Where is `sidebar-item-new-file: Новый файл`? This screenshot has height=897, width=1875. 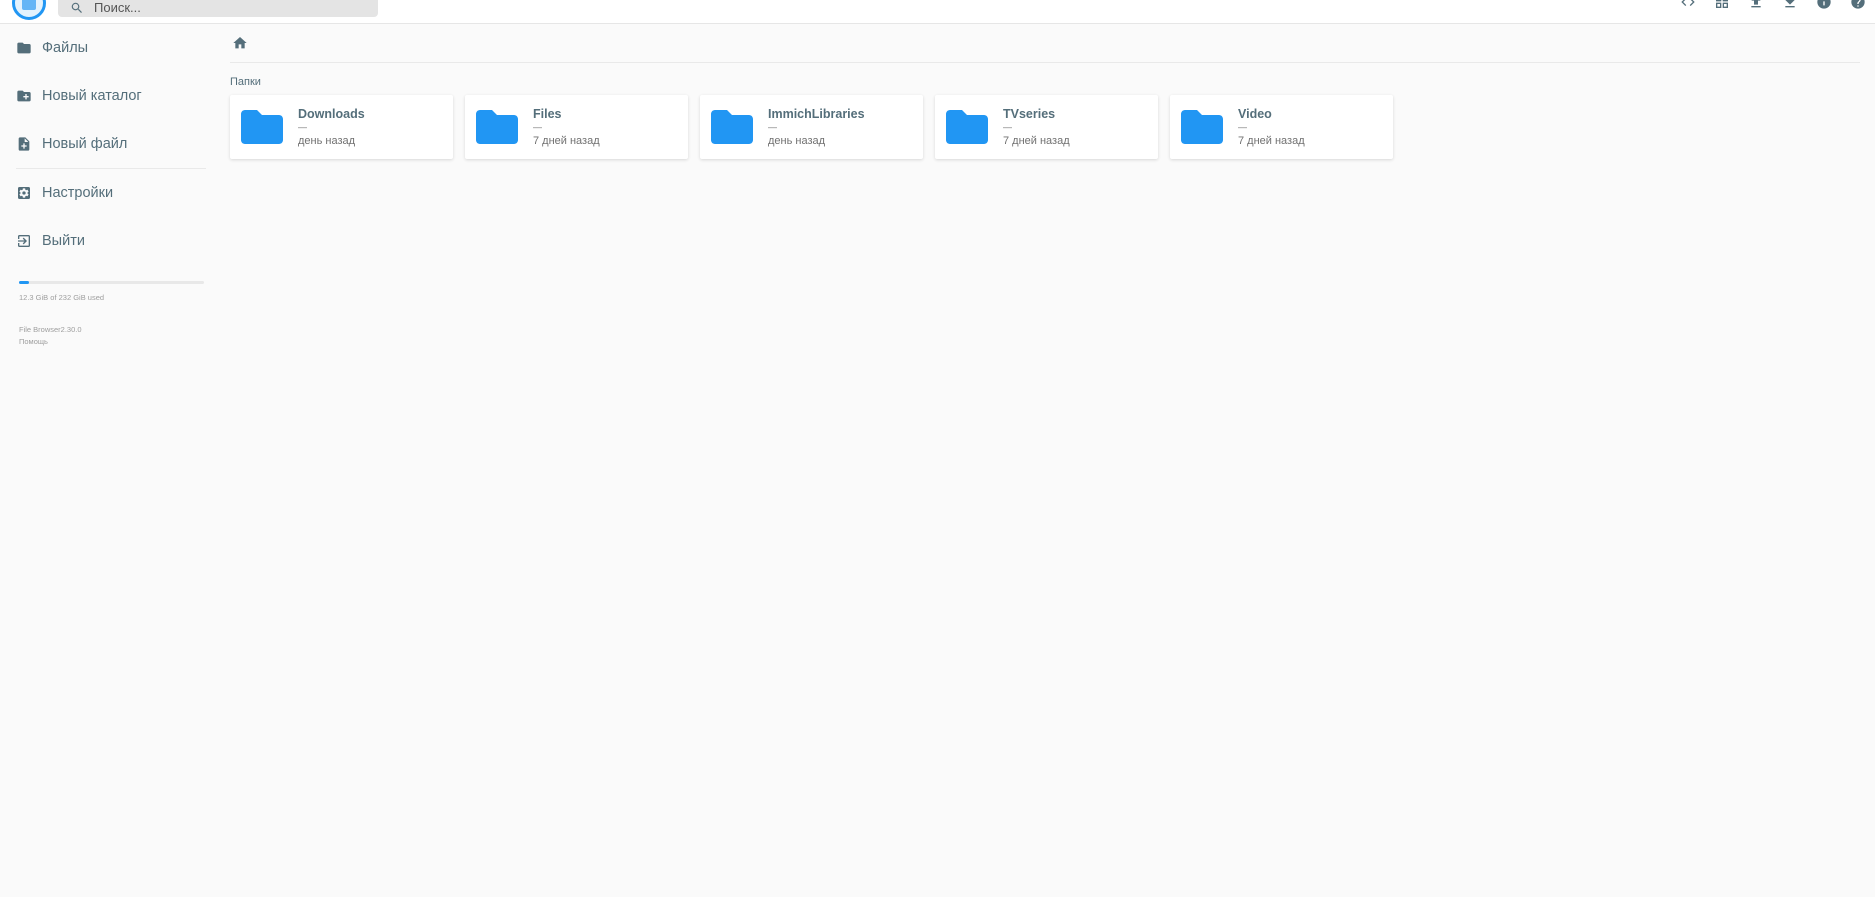
sidebar-item-new-file: Новый файл is located at coordinates (103, 144).